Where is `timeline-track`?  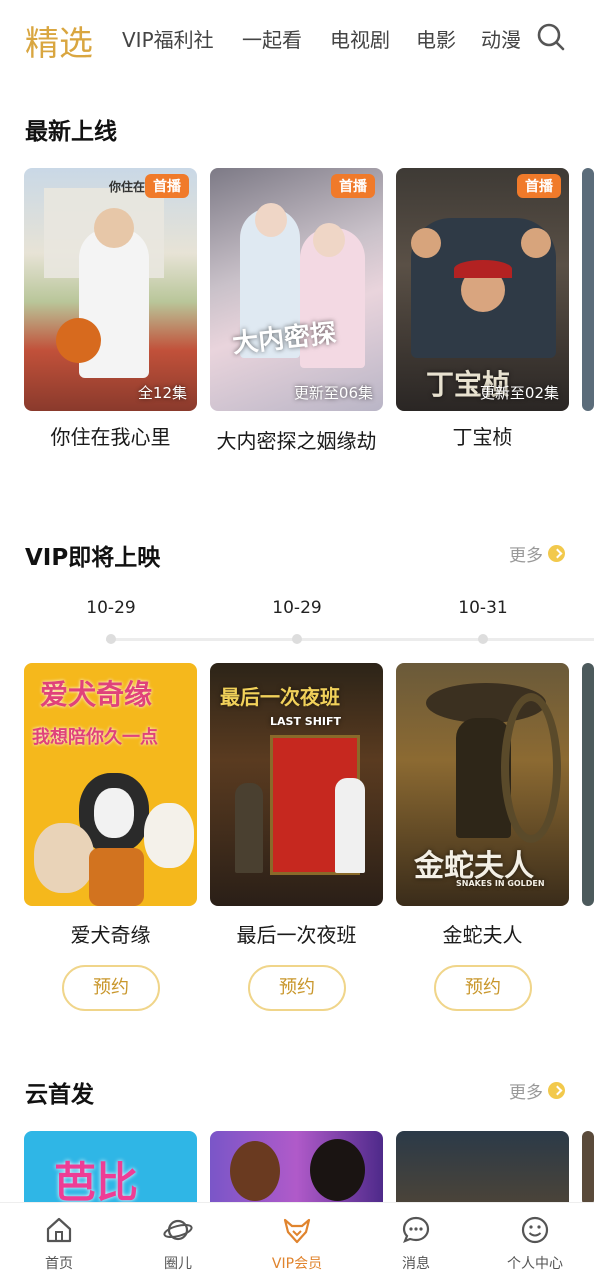 timeline-track is located at coordinates (350, 639).